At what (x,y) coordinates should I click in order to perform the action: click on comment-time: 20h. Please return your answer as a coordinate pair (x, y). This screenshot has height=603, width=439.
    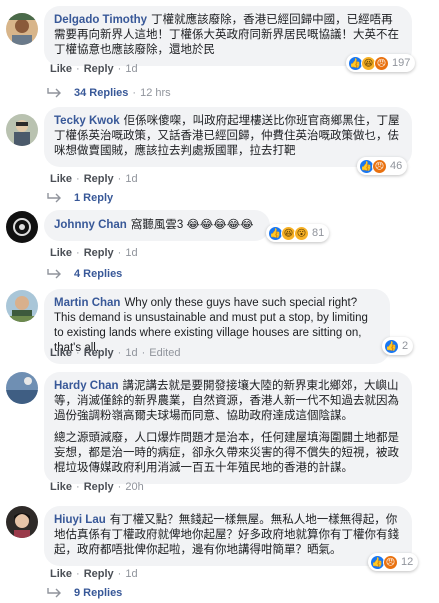
    Looking at the image, I should click on (134, 487).